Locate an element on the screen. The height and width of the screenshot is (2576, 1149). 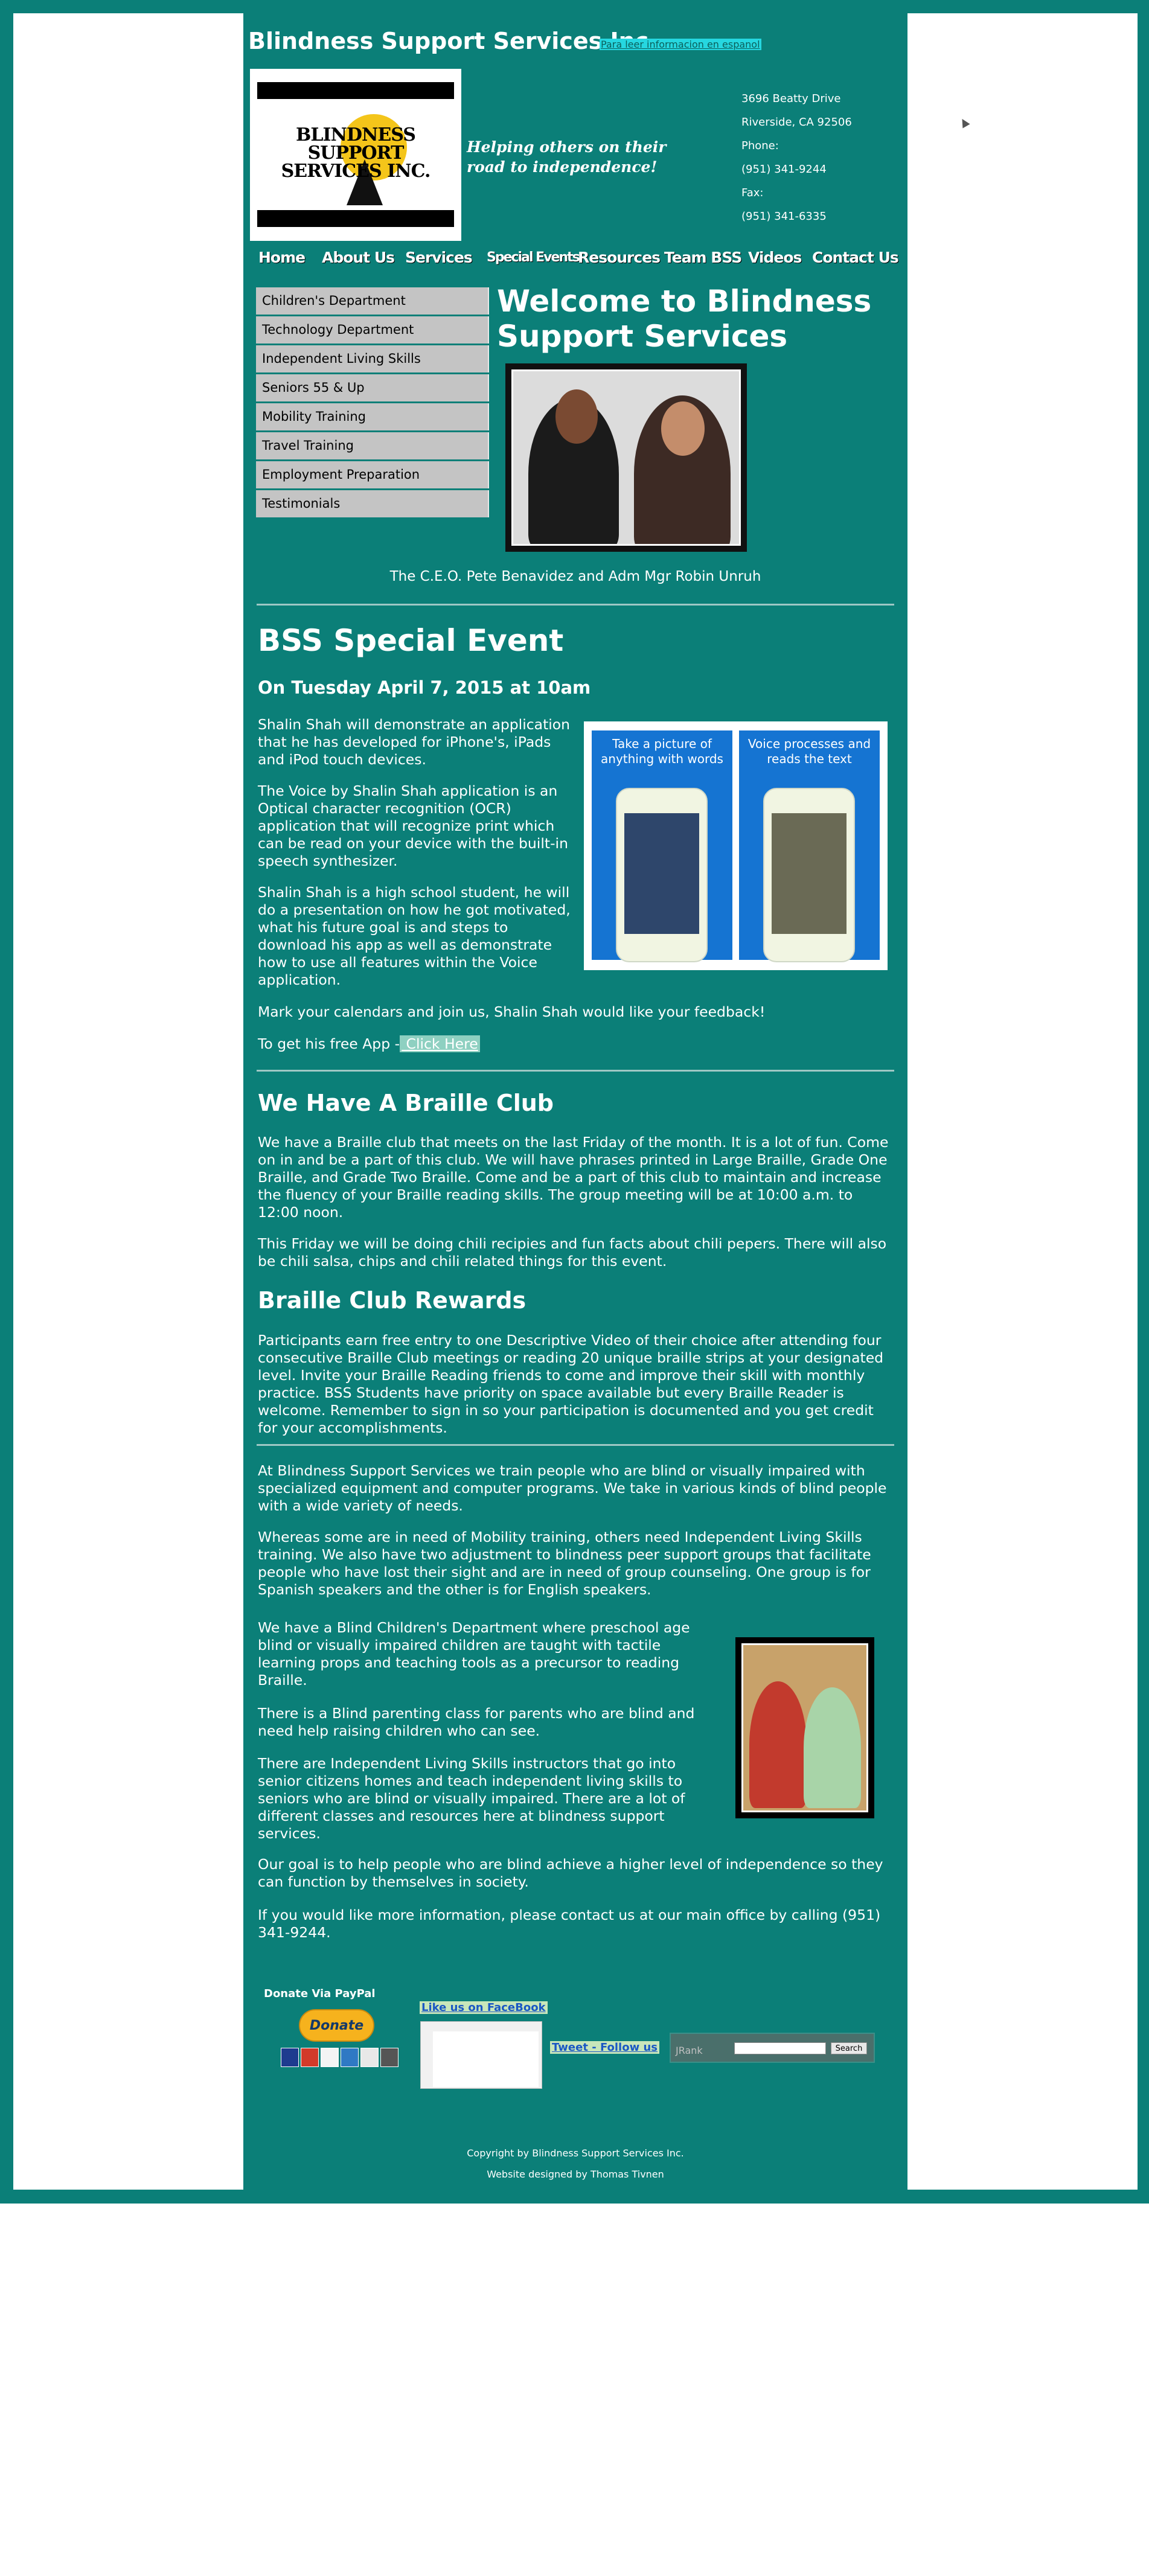
logo-tagline: THE ROAD TO INDEPENDENCE is located at coordinates (356, 218).